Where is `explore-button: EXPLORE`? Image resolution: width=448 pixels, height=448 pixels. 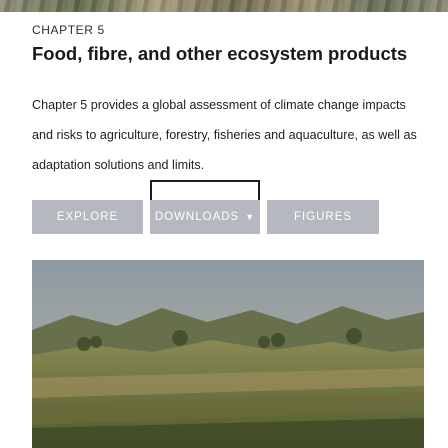
explore-button: EXPLORE is located at coordinates (87, 217).